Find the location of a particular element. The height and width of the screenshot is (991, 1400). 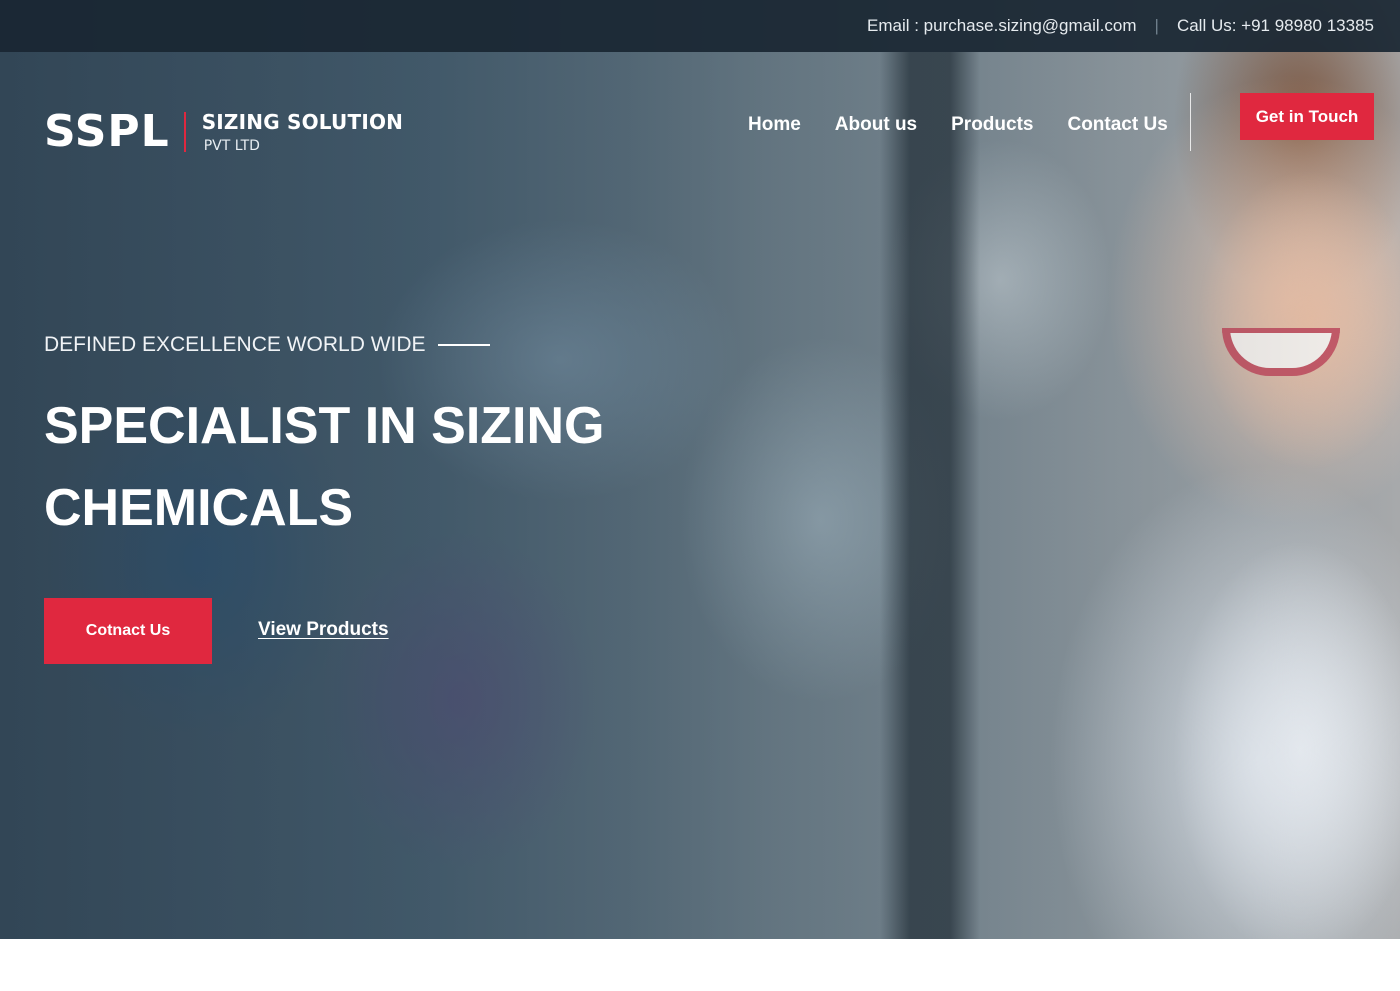

nav-item-products: Products is located at coordinates (992, 125).